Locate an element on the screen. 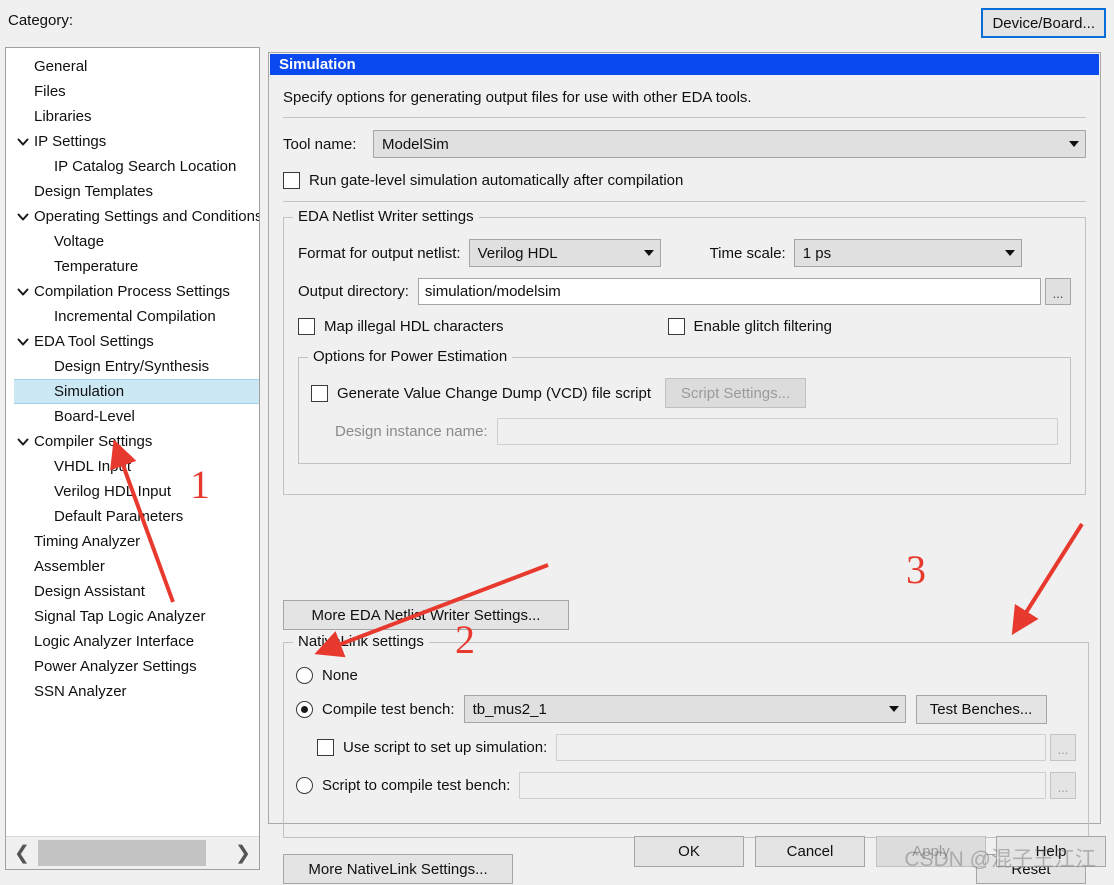 Image resolution: width=1114 pixels, height=885 pixels. sidebar-item-incremental-compilation: Incremental Compilation is located at coordinates (132, 316).